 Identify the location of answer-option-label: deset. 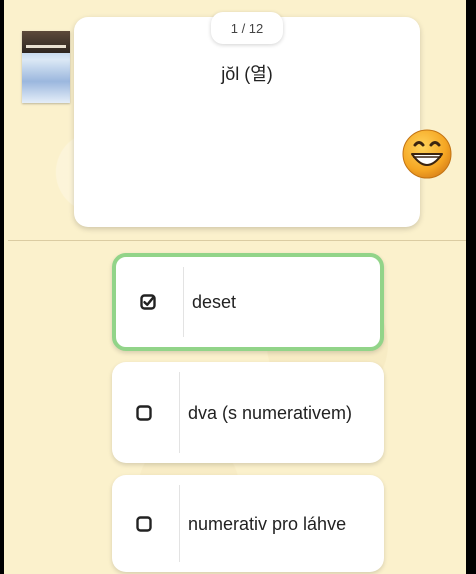
(214, 302).